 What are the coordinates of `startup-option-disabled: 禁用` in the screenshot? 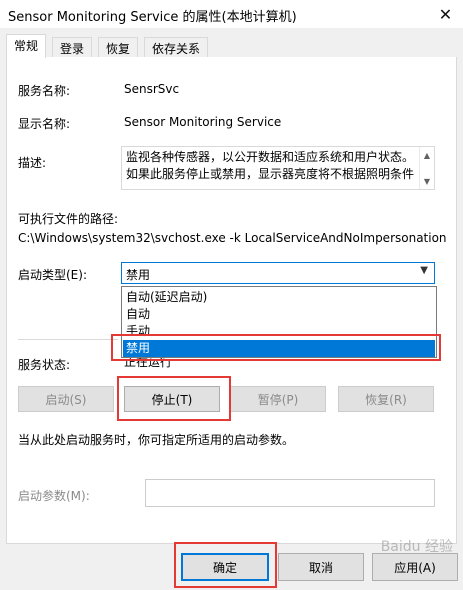 It's located at (279, 348).